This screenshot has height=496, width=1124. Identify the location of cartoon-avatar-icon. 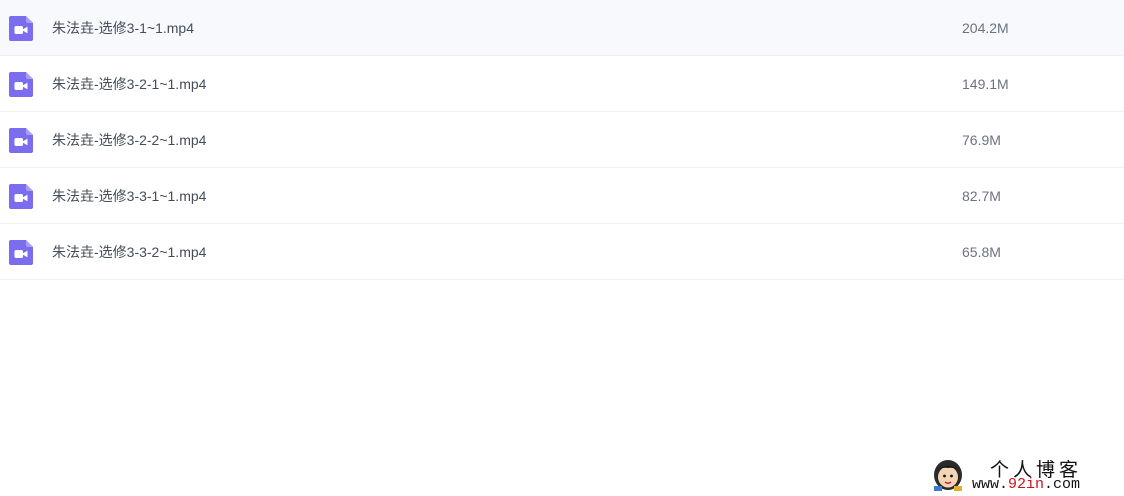
(948, 475).